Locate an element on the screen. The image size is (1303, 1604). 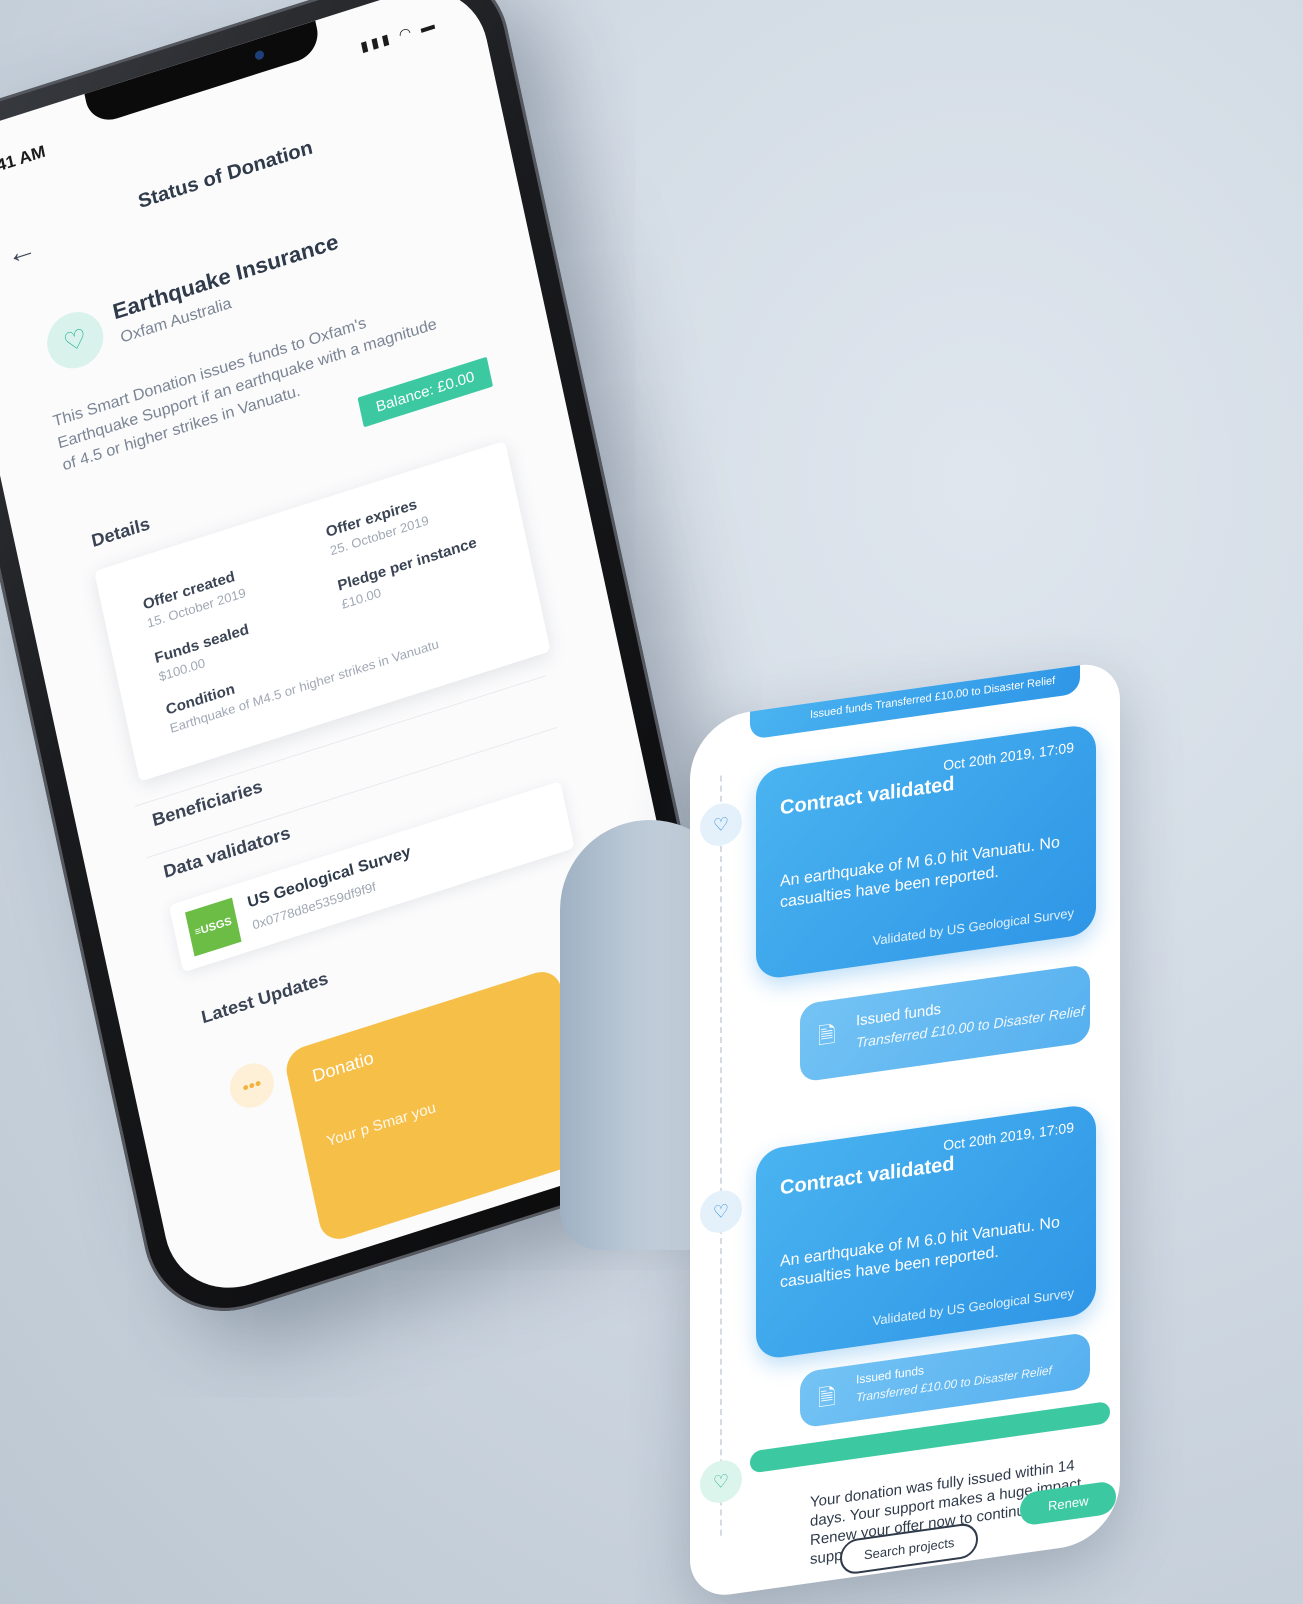
timeline-line is located at coordinates (721, 1155).